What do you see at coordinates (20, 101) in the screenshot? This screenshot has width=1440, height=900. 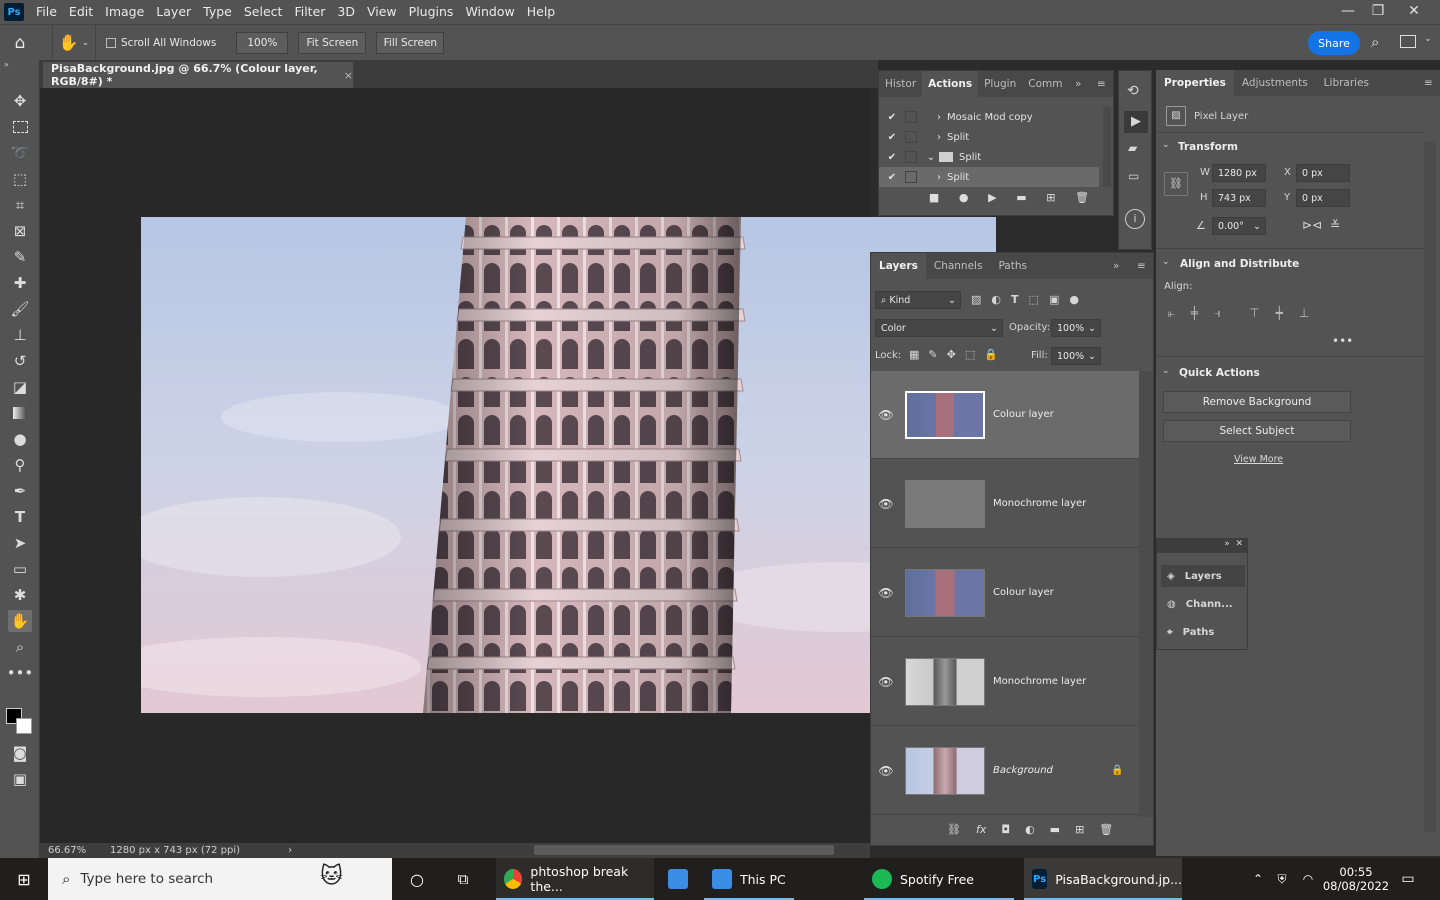 I see `move-tool-icon: ✥` at bounding box center [20, 101].